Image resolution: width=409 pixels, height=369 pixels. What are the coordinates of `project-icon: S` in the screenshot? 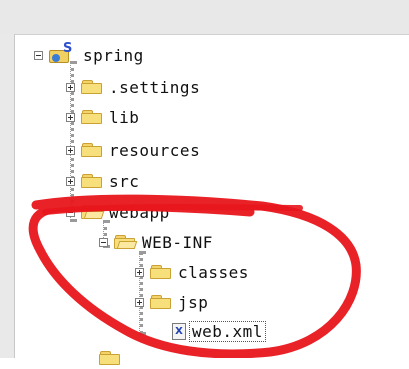 It's located at (62, 54).